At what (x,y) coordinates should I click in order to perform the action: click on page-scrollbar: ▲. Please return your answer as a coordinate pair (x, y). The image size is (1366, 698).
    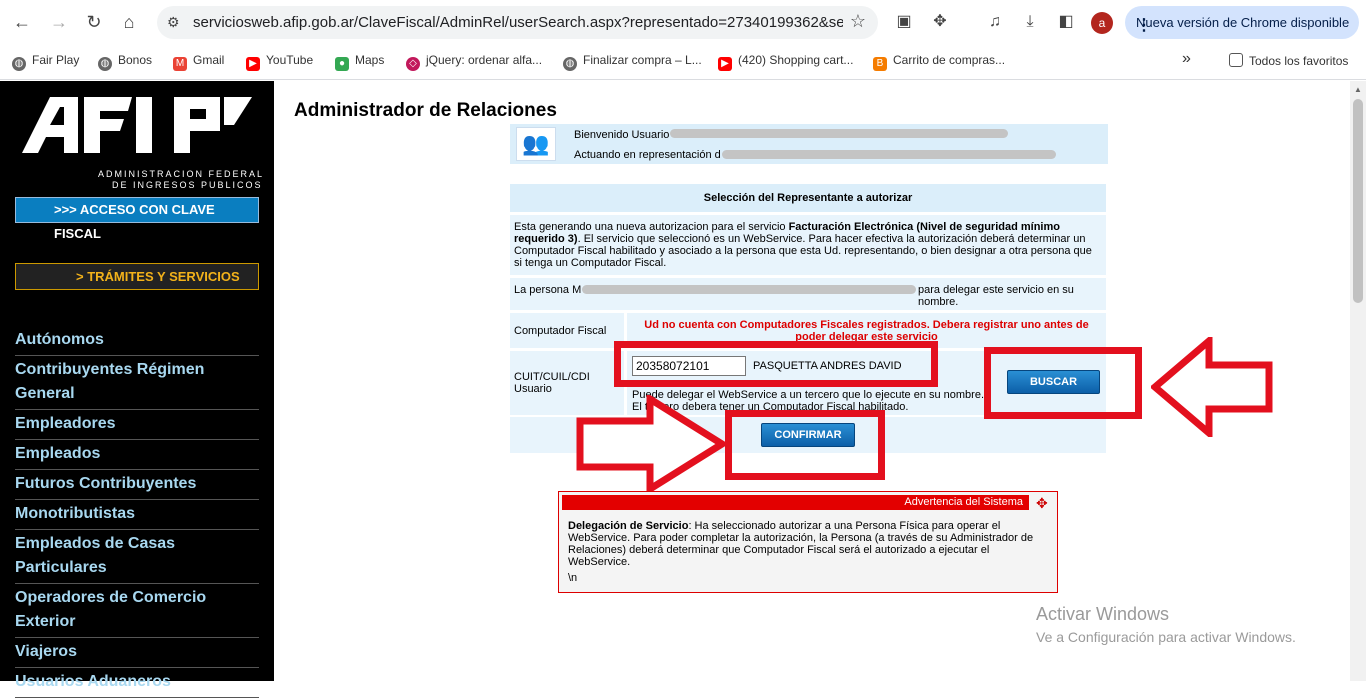
    Looking at the image, I should click on (1358, 381).